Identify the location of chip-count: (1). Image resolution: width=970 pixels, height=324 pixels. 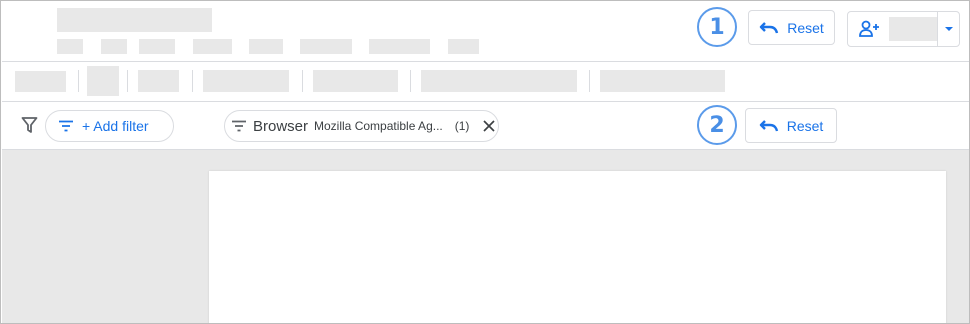
(462, 126).